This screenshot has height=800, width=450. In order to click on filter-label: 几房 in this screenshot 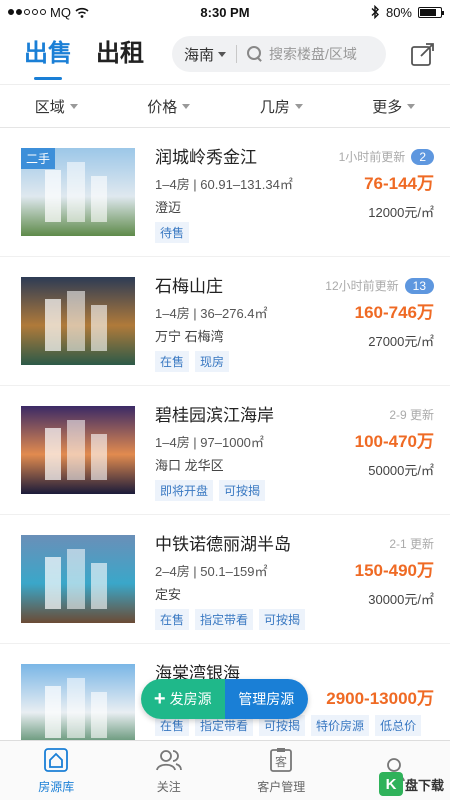, I will do `click(274, 107)`.